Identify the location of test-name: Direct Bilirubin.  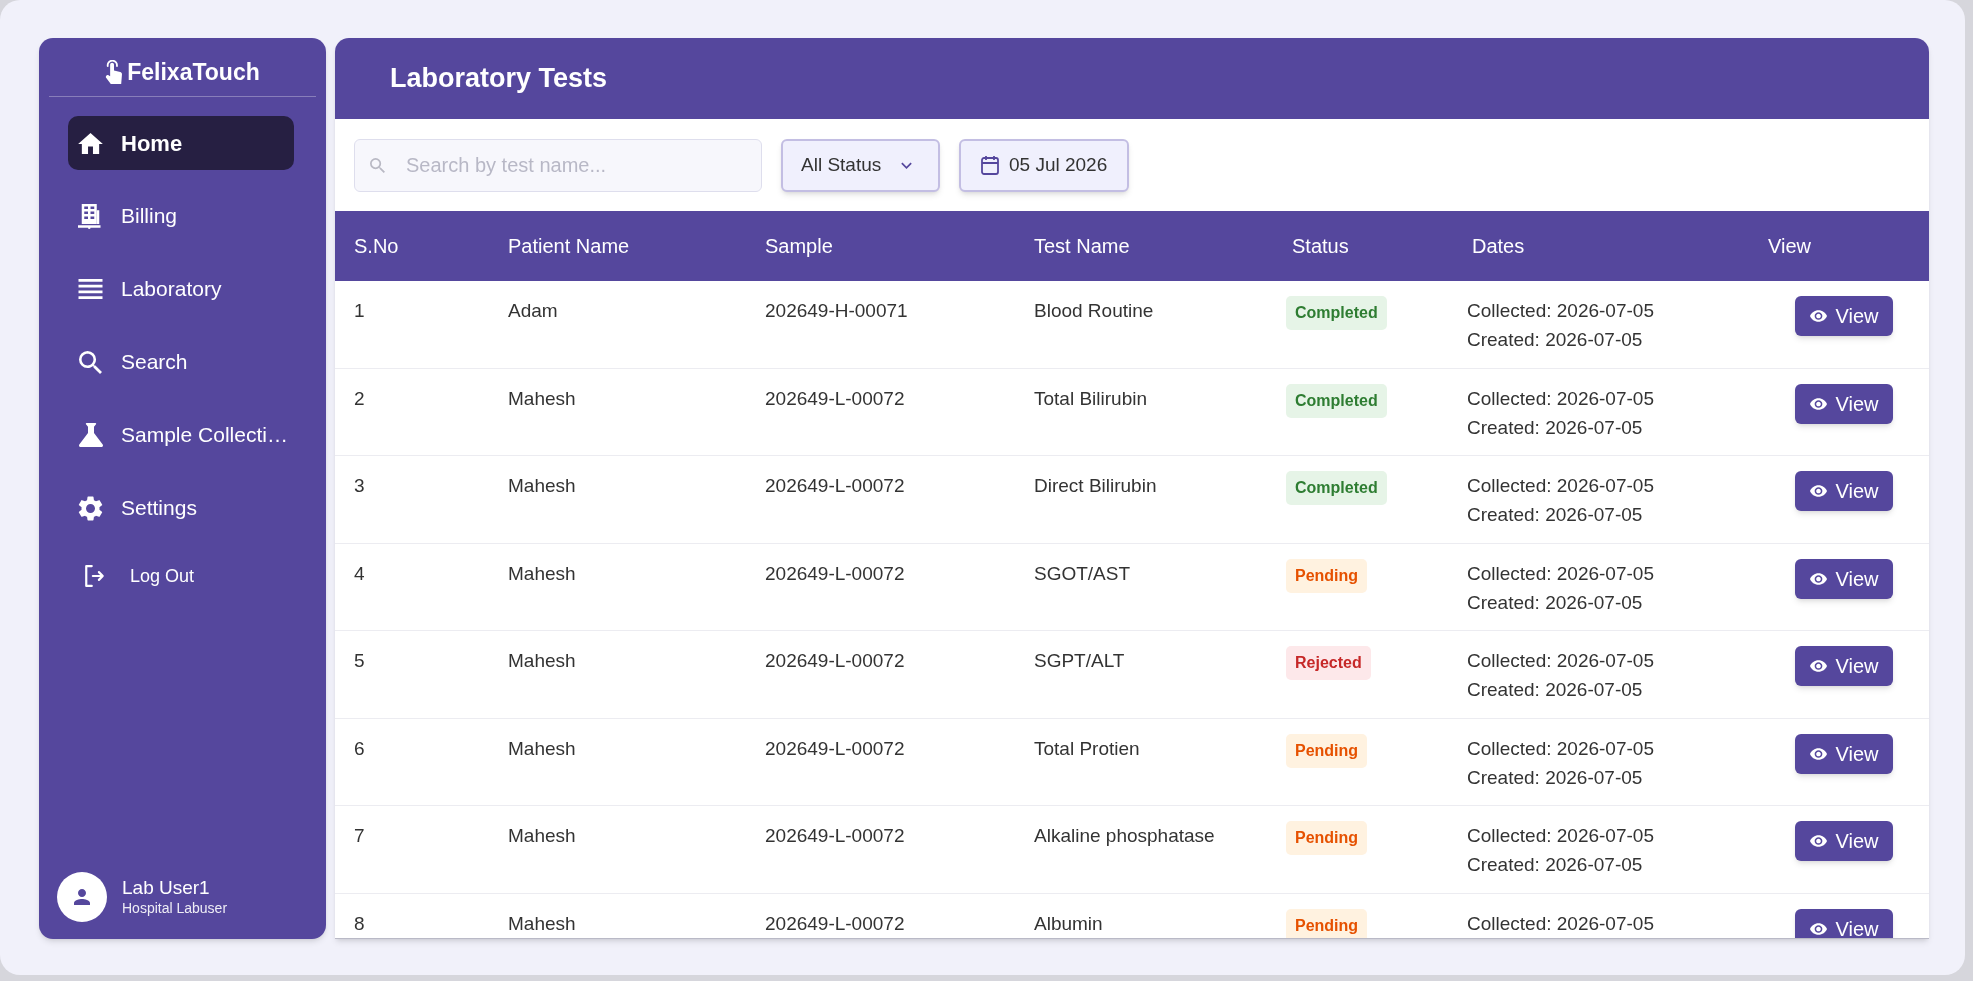
(1095, 486).